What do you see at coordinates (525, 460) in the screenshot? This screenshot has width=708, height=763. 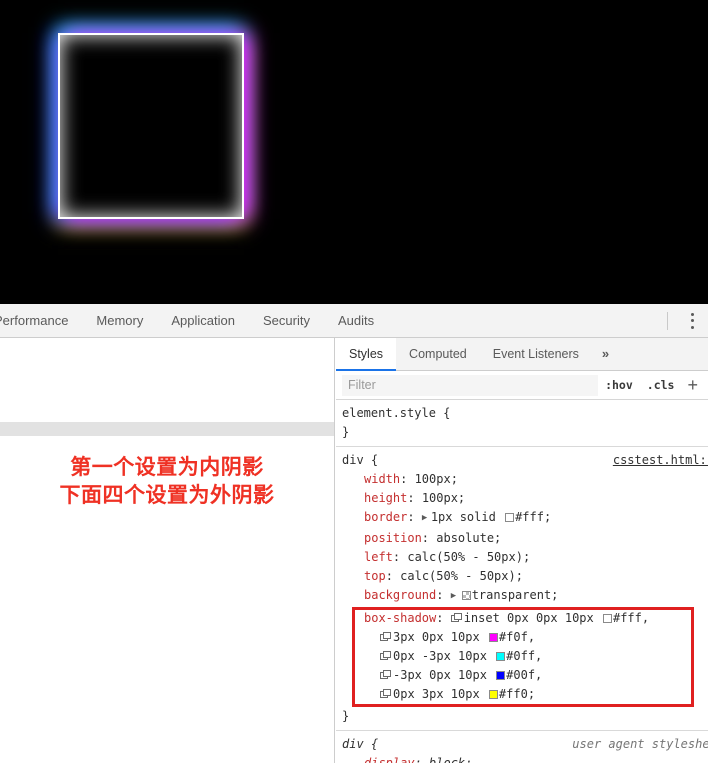 I see `rule-selector-line: div { csstest.html:1` at bounding box center [525, 460].